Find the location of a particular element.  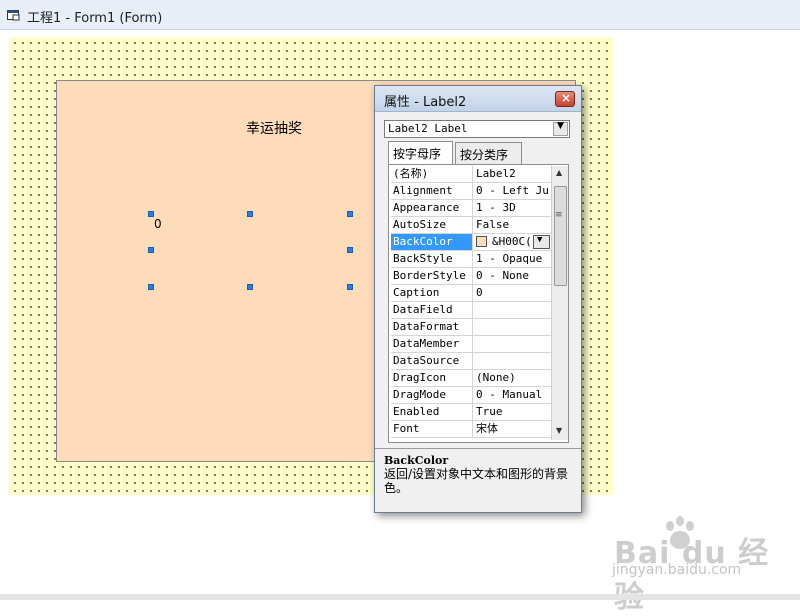

description-divider is located at coordinates (478, 448).